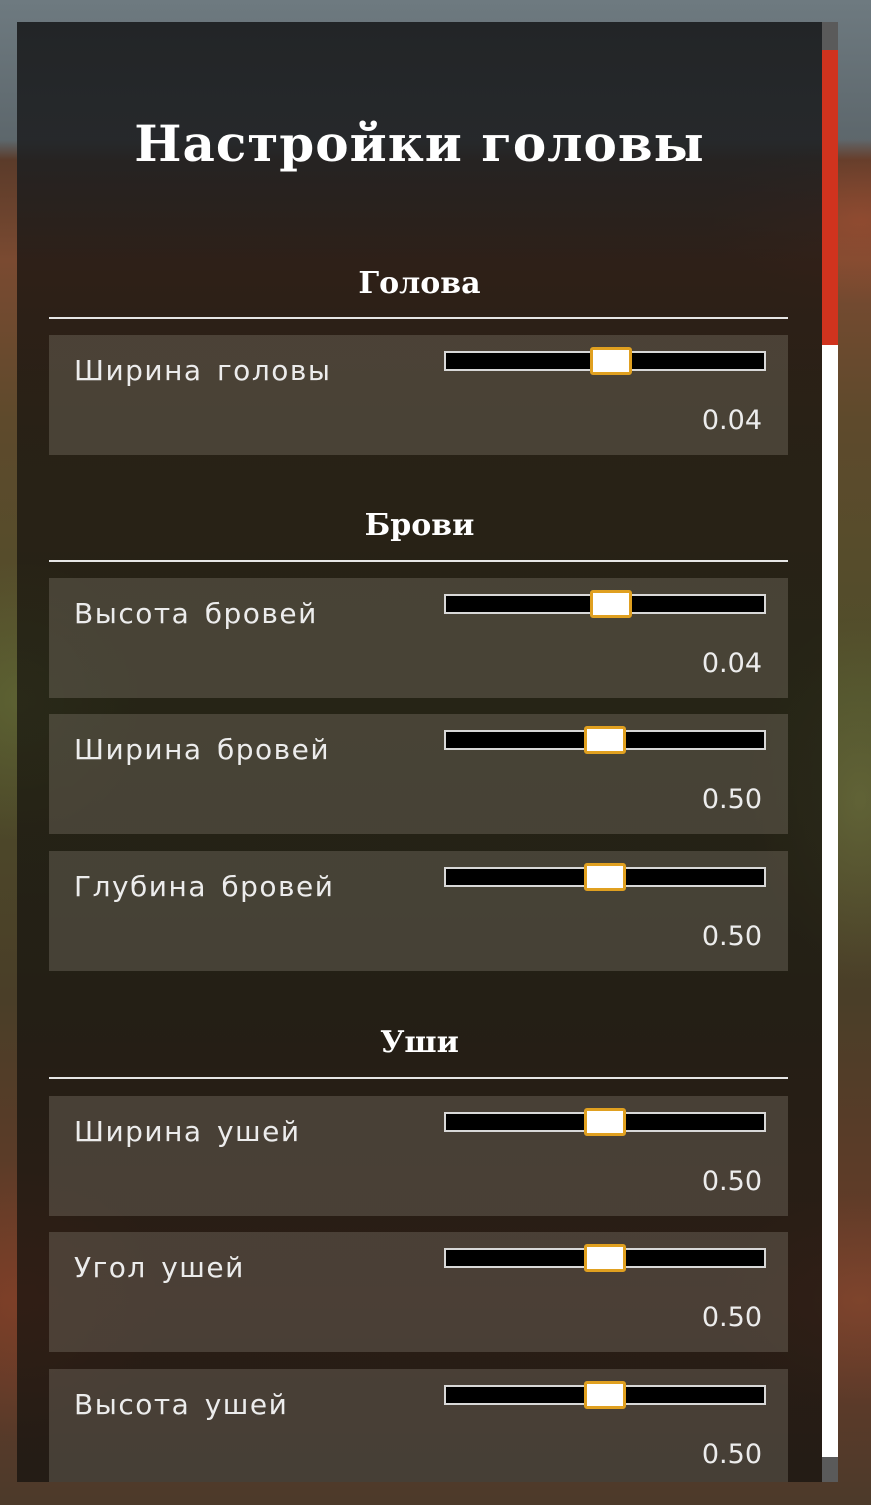 The width and height of the screenshot is (871, 1505). I want to click on ear-height-slider, so click(605, 1395).